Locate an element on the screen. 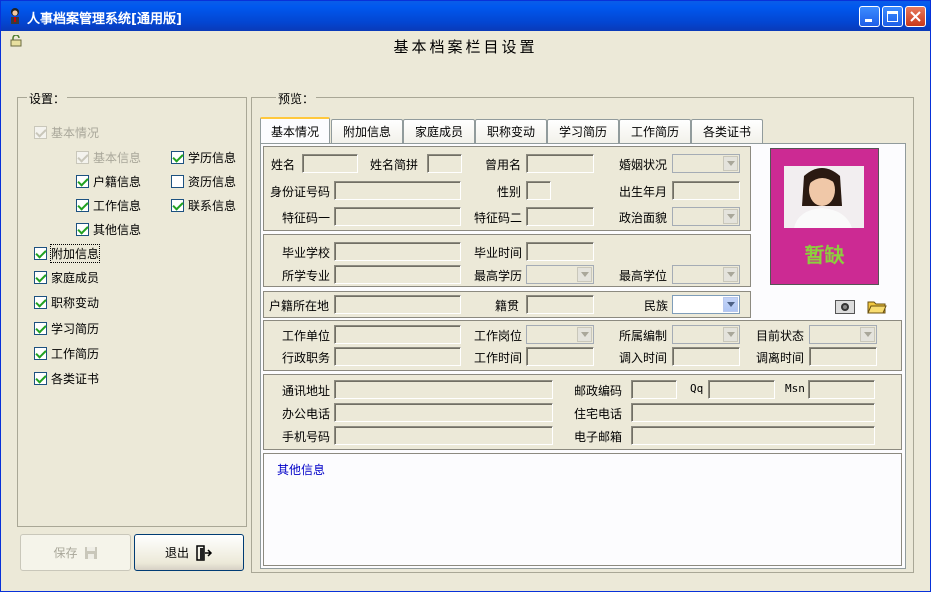  work-time-field is located at coordinates (560, 356).